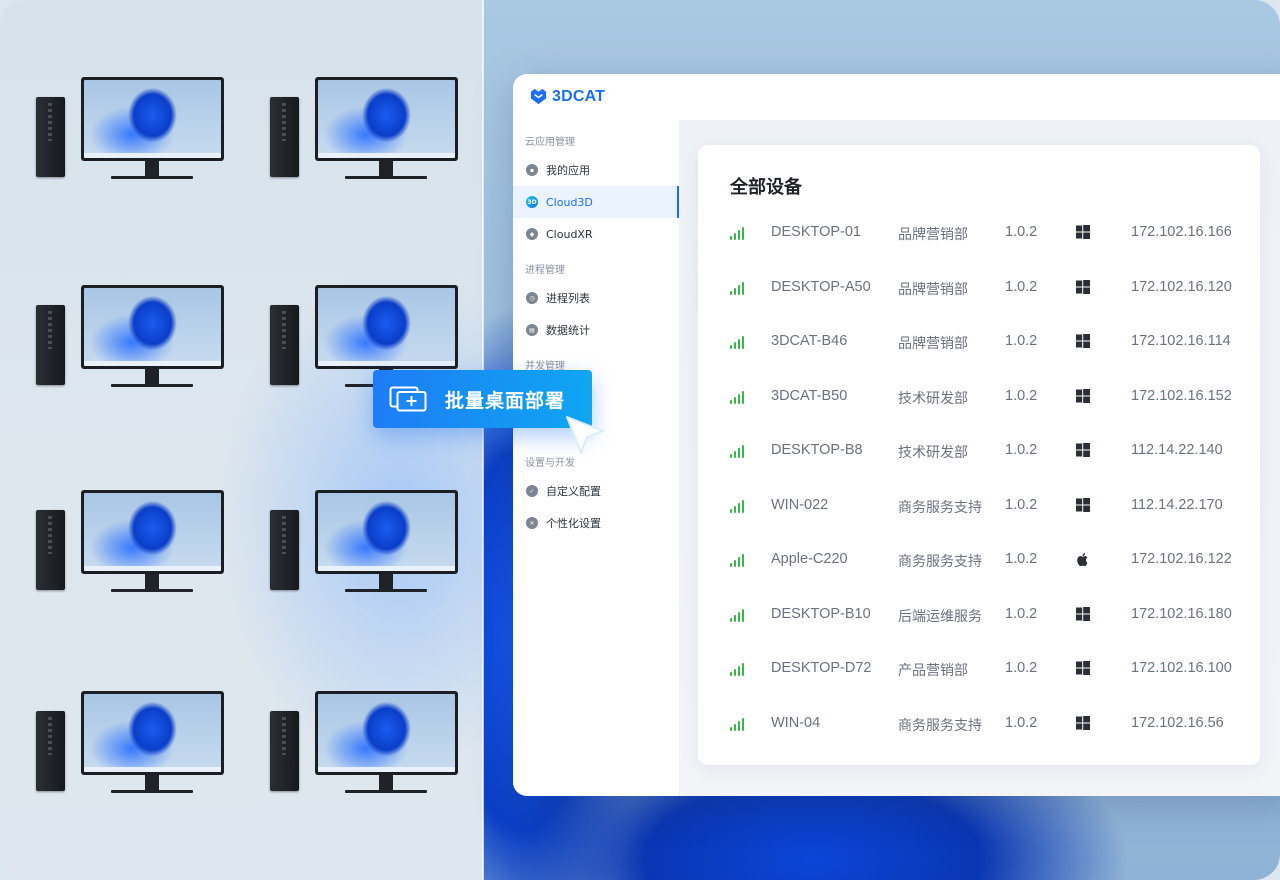 The width and height of the screenshot is (1280, 880). I want to click on cube-icon: ◆, so click(532, 234).